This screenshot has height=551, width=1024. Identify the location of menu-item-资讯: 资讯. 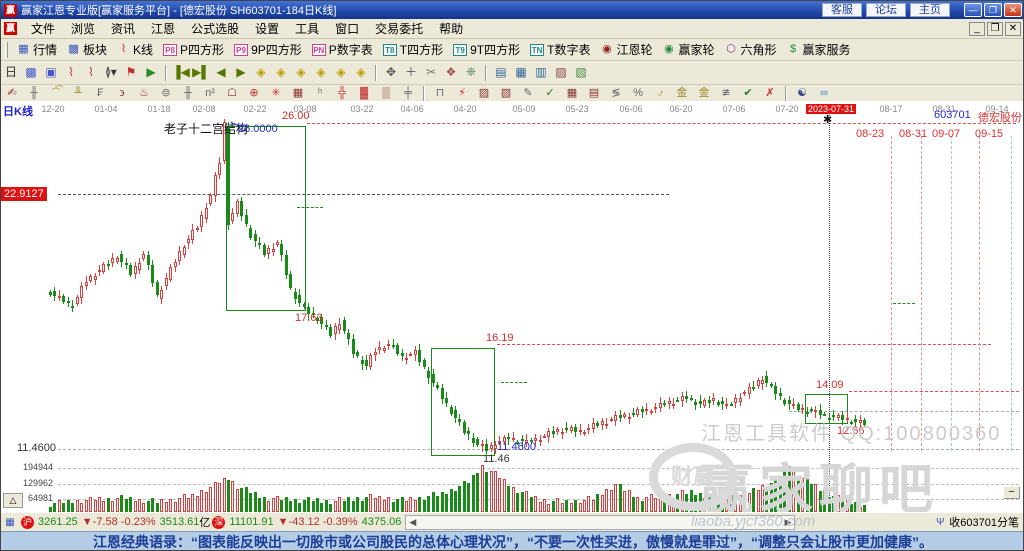
(123, 29).